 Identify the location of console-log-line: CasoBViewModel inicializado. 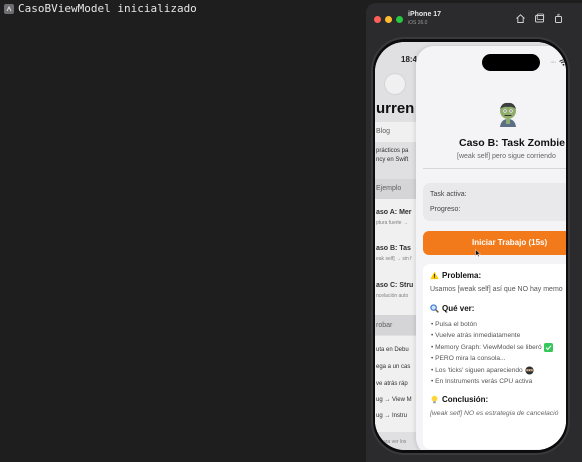
(100, 8).